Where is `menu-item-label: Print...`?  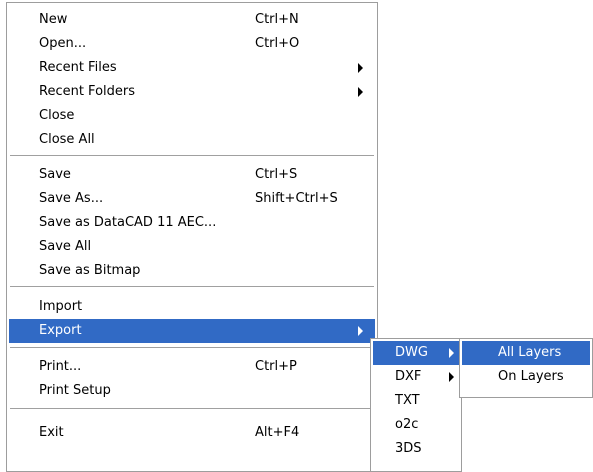
menu-item-label: Print... is located at coordinates (60, 366).